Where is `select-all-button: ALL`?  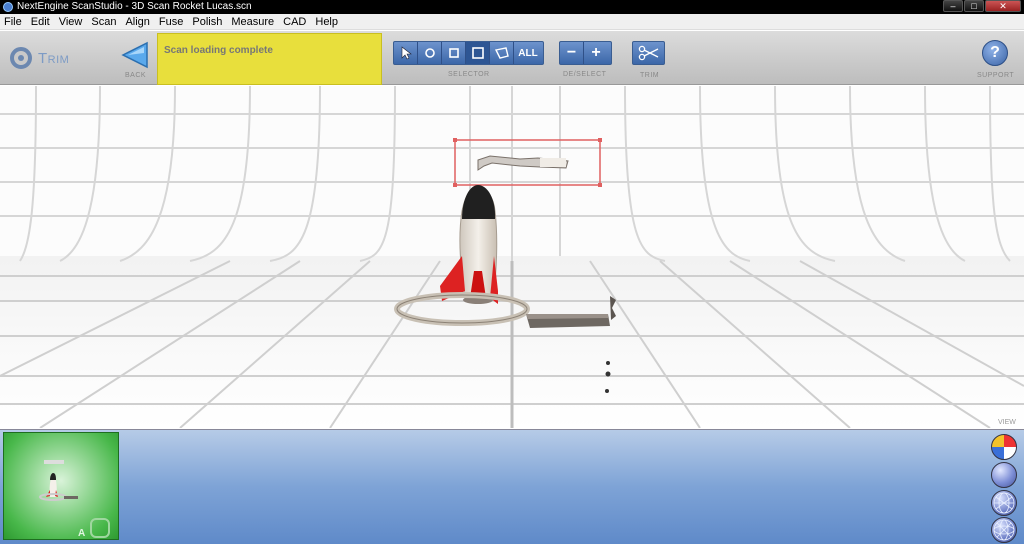
select-all-button: ALL is located at coordinates (528, 53).